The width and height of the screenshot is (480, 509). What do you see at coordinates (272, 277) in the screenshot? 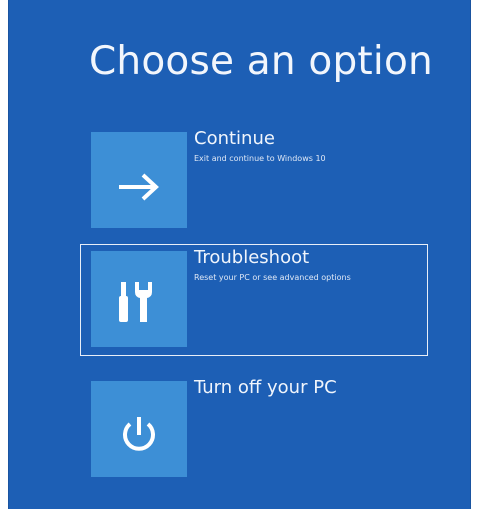
I see `troubleshoot-description: Reset your PC or see advanced options` at bounding box center [272, 277].